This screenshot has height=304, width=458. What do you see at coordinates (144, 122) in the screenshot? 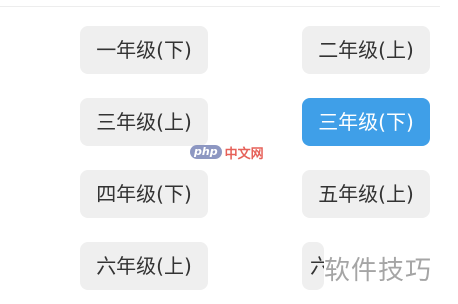
I see `grade-option-3-1: 三年级(上)` at bounding box center [144, 122].